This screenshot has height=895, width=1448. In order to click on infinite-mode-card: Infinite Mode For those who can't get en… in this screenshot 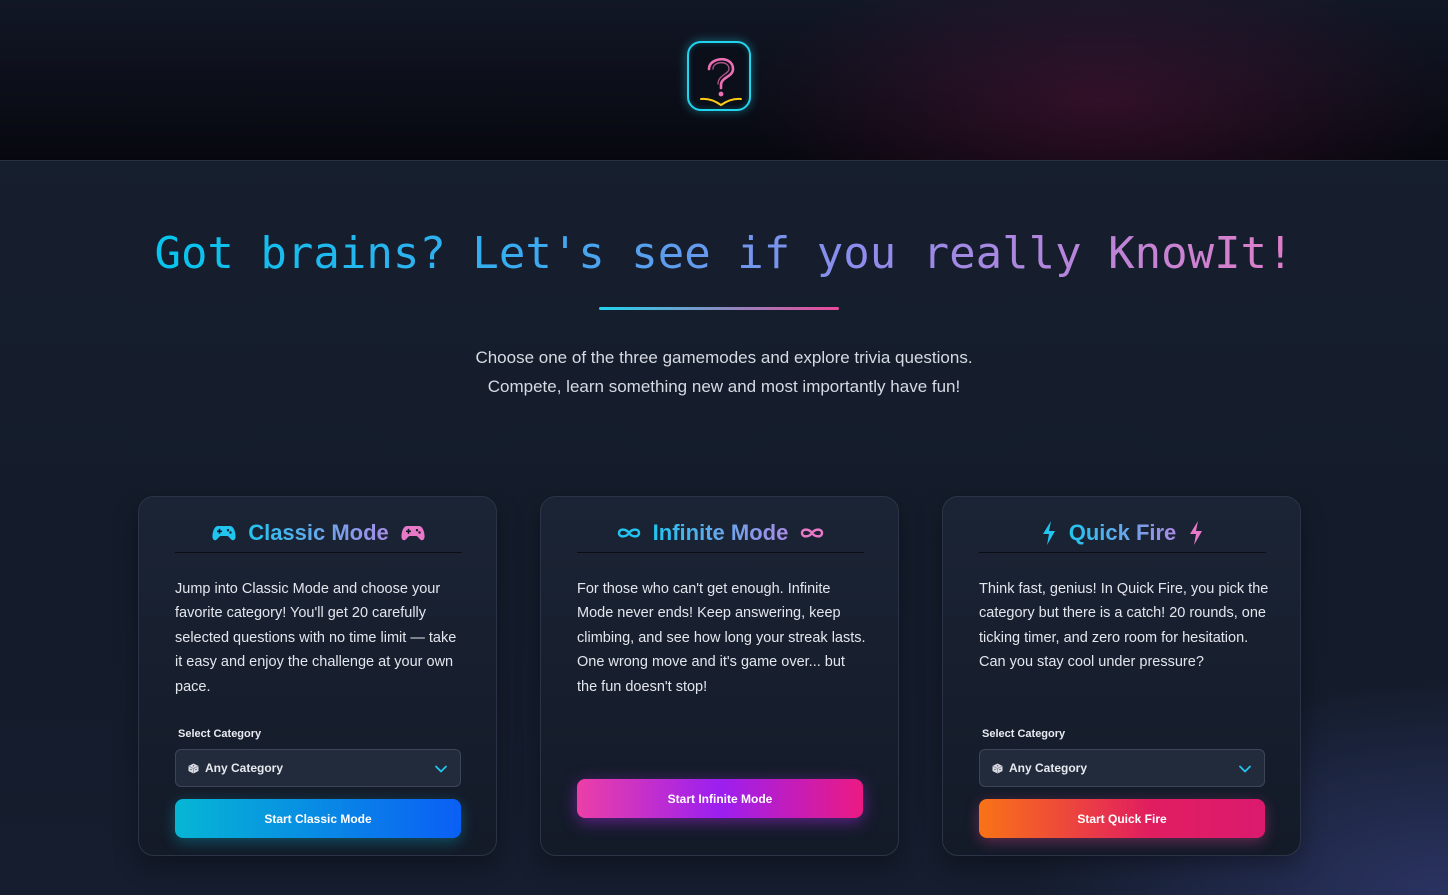, I will do `click(719, 676)`.